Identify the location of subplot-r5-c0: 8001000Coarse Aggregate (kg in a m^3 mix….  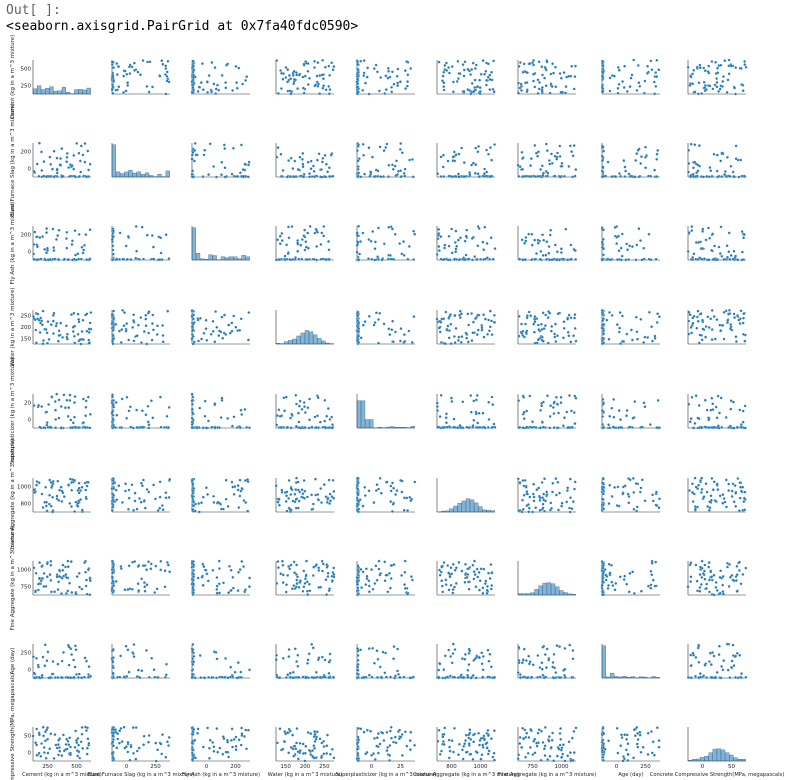
(50, 495).